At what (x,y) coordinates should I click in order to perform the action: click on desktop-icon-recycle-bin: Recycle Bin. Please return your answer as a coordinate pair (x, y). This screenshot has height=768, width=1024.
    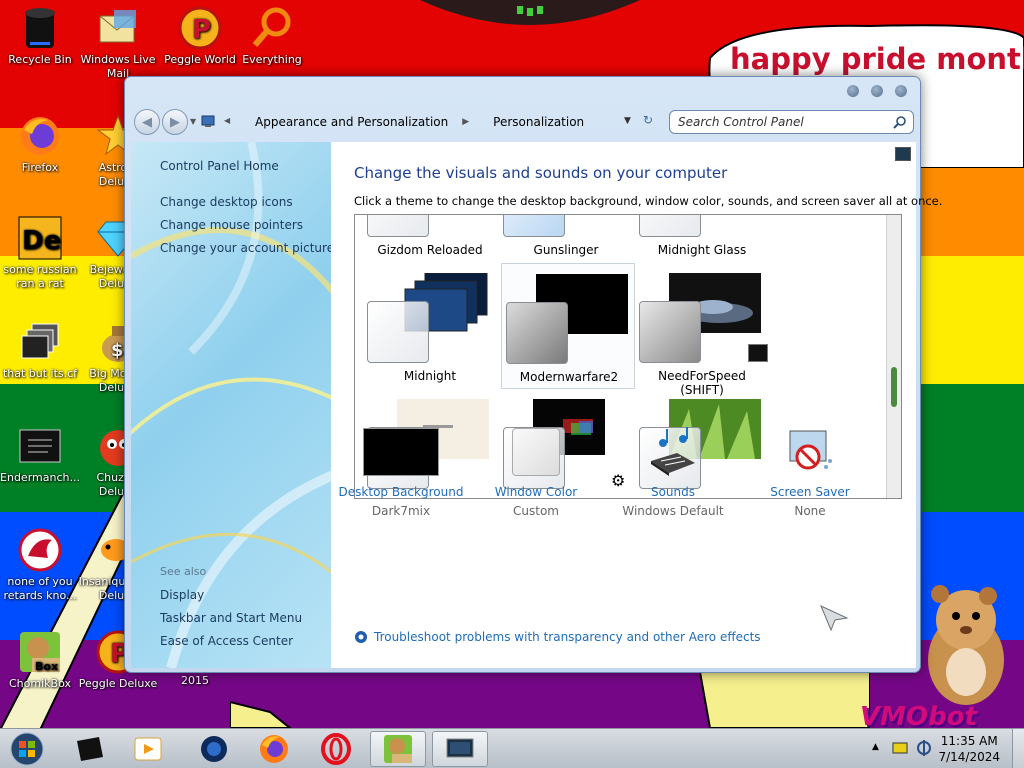
    Looking at the image, I should click on (40, 36).